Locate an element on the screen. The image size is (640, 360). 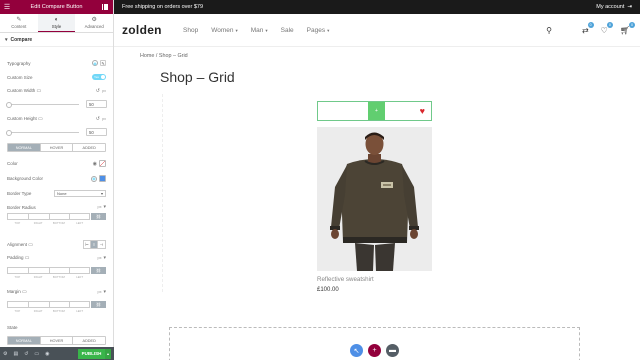
compare-icon: ⇄ 0 is located at coordinates (588, 28).